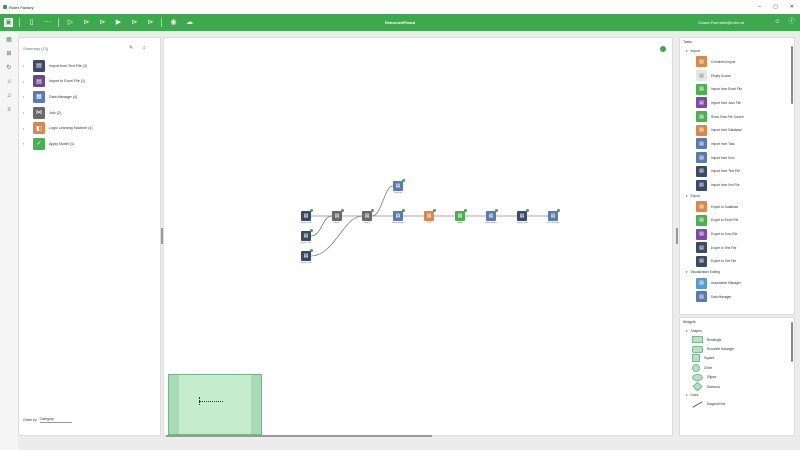 The image size is (800, 450). What do you see at coordinates (737, 395) in the screenshot?
I see `lines-section-title: ▾ Lines` at bounding box center [737, 395].